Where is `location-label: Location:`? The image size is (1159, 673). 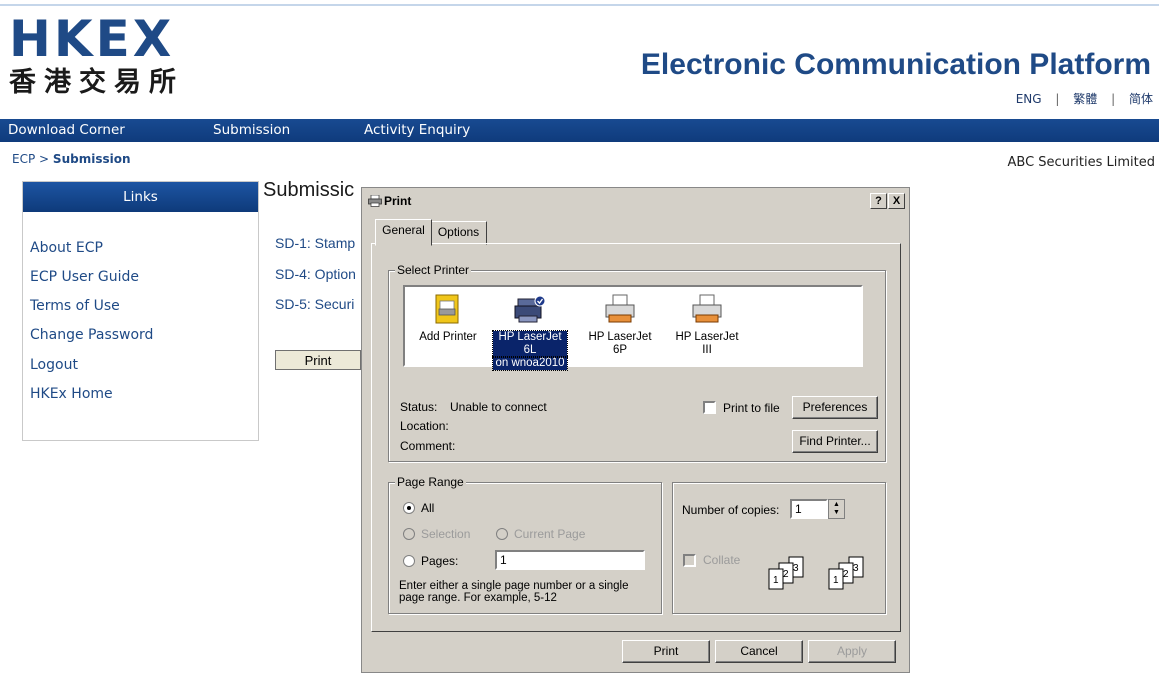 location-label: Location: is located at coordinates (424, 426).